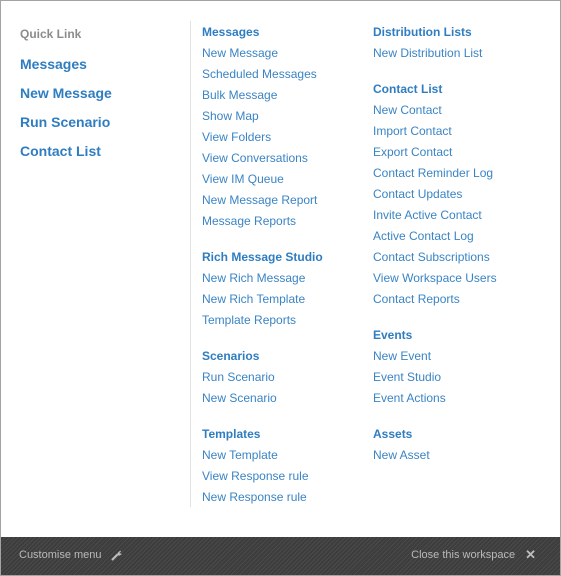 The height and width of the screenshot is (576, 561). Describe the element at coordinates (435, 173) in the screenshot. I see `menu-link: Contact Reminder Log` at that location.